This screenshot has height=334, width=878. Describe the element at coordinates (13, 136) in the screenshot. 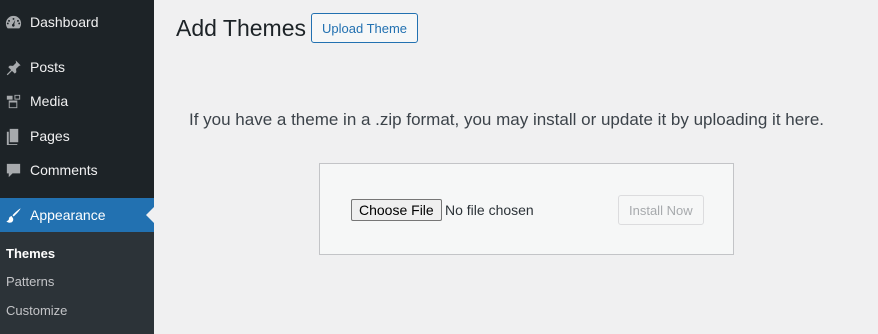

I see `pages-icon` at that location.